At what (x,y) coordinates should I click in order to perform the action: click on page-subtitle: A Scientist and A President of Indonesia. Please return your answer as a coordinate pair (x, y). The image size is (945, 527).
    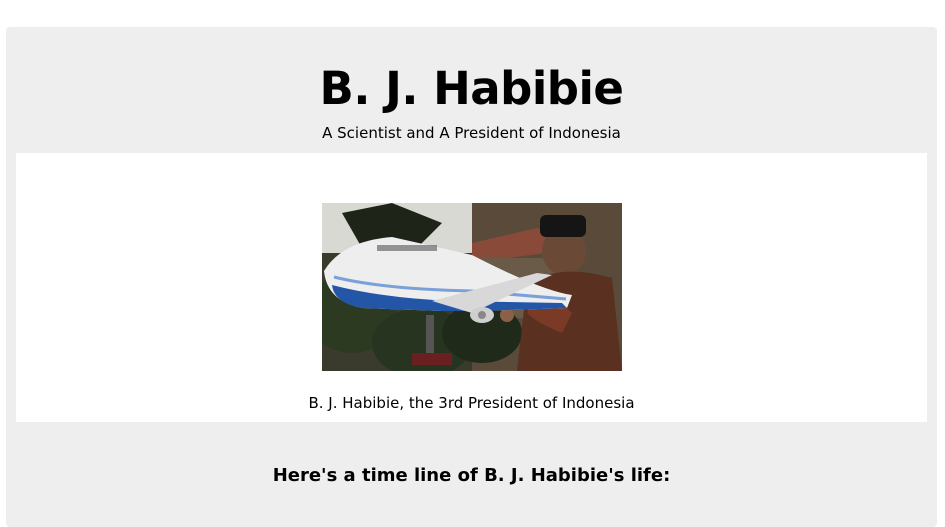
    Looking at the image, I should click on (471, 133).